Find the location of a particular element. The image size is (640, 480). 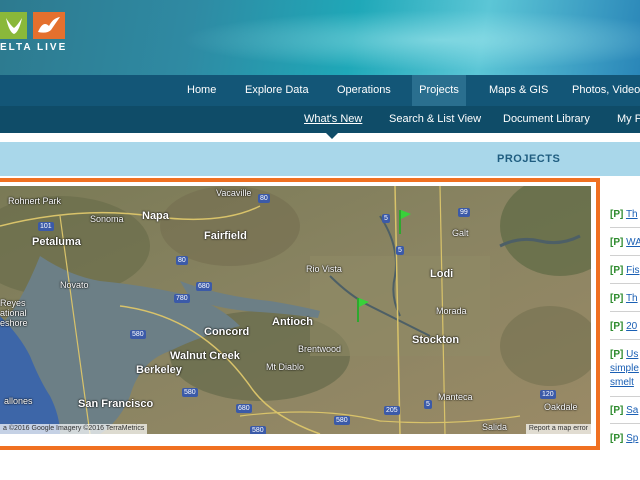

nav-explore-data: Explore Data is located at coordinates (277, 90).